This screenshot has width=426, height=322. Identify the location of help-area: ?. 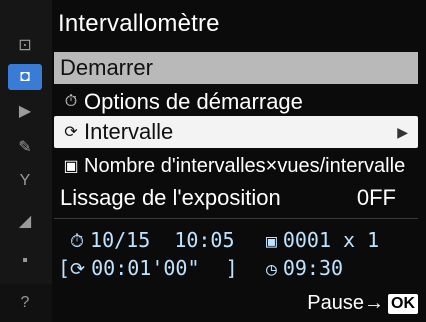
(26, 303).